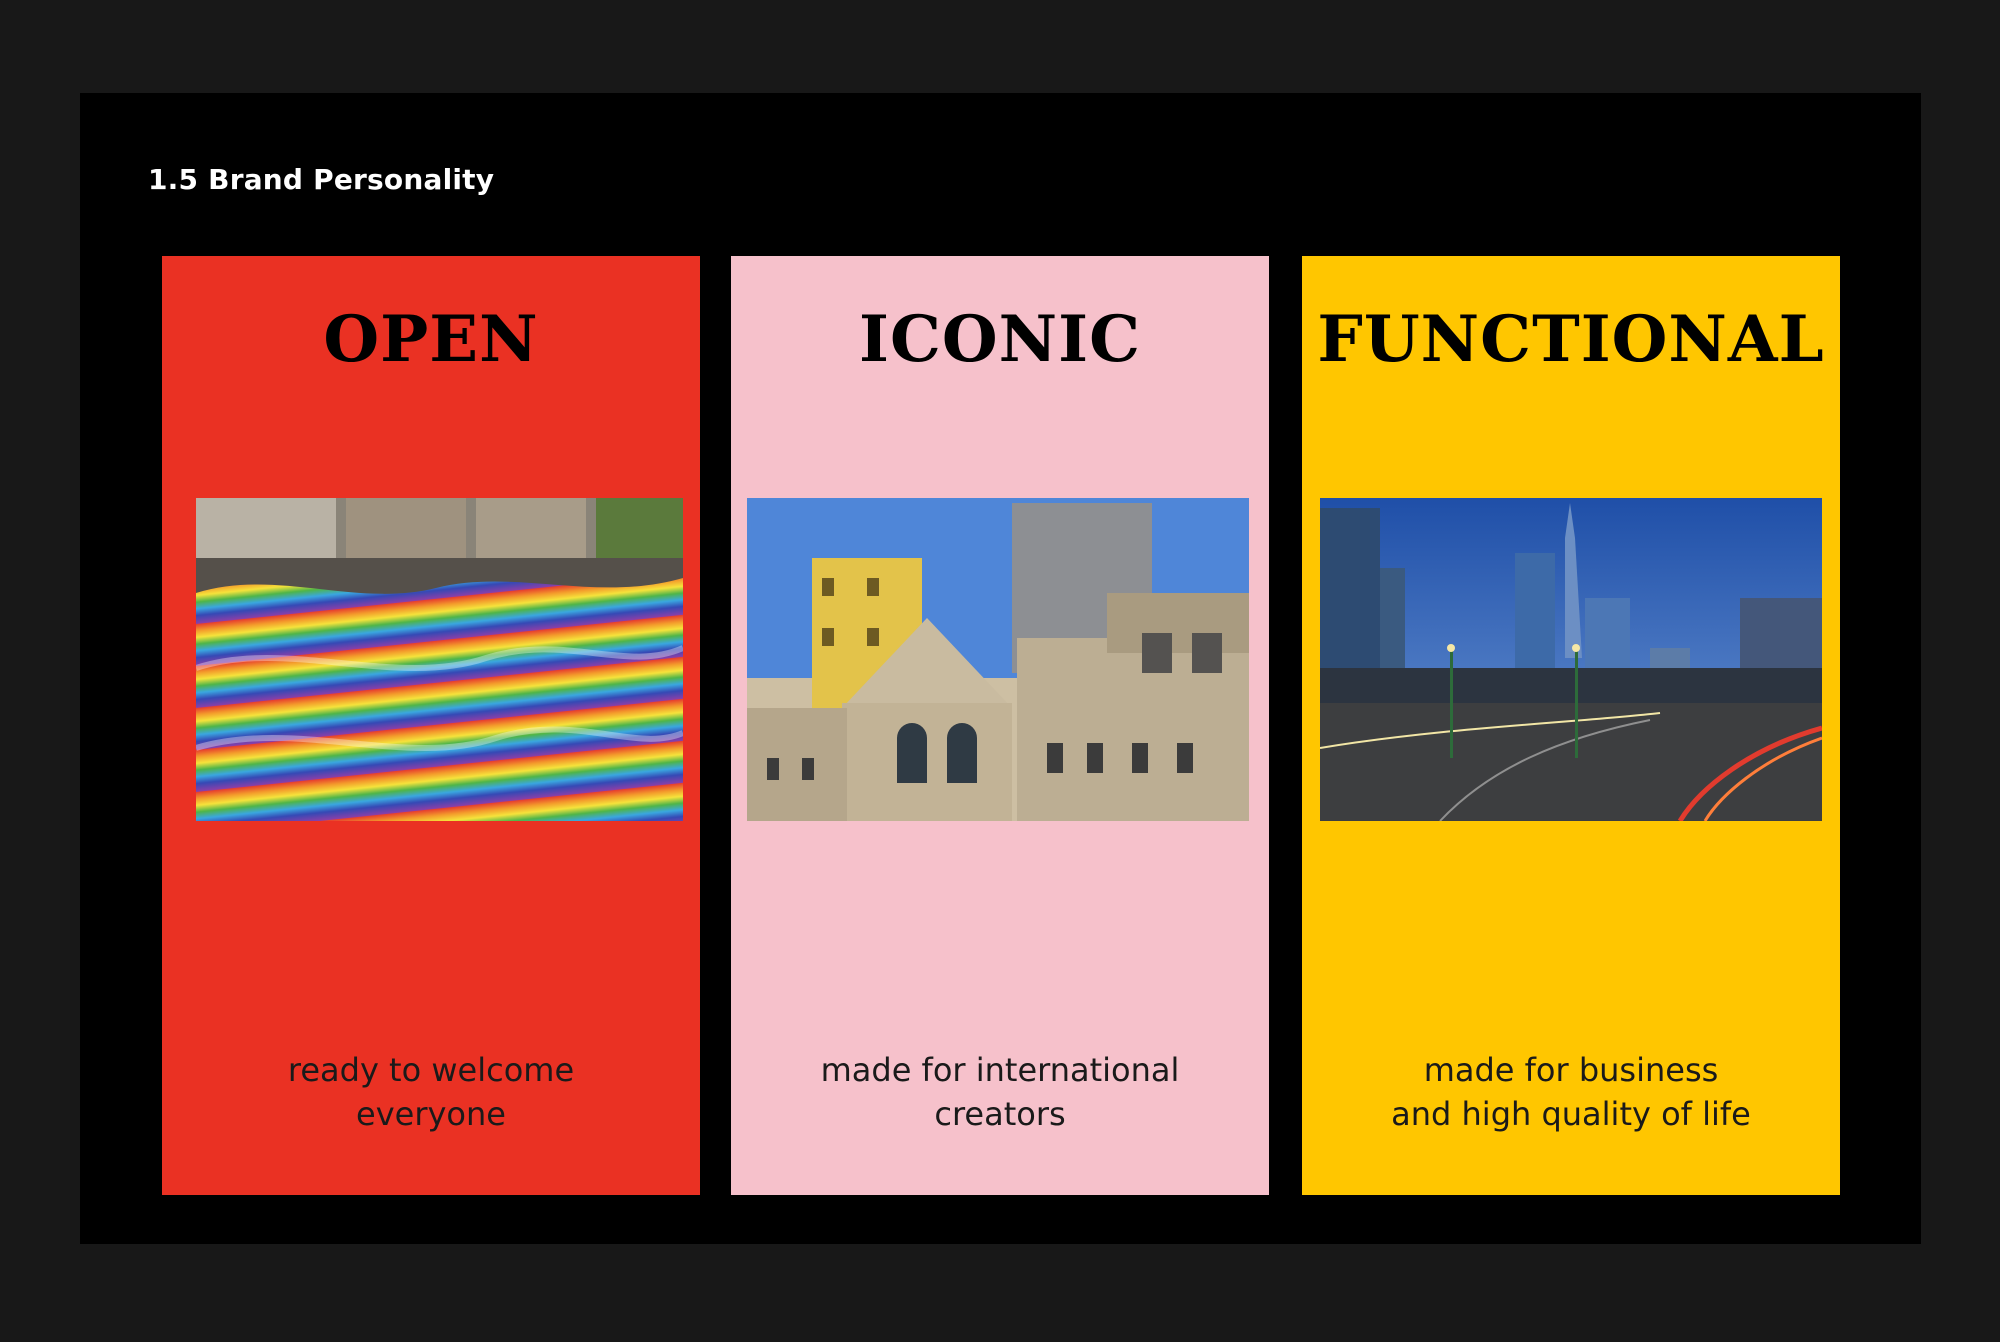 The image size is (2000, 1342). What do you see at coordinates (1571, 1070) in the screenshot?
I see `caption-line: made for business` at bounding box center [1571, 1070].